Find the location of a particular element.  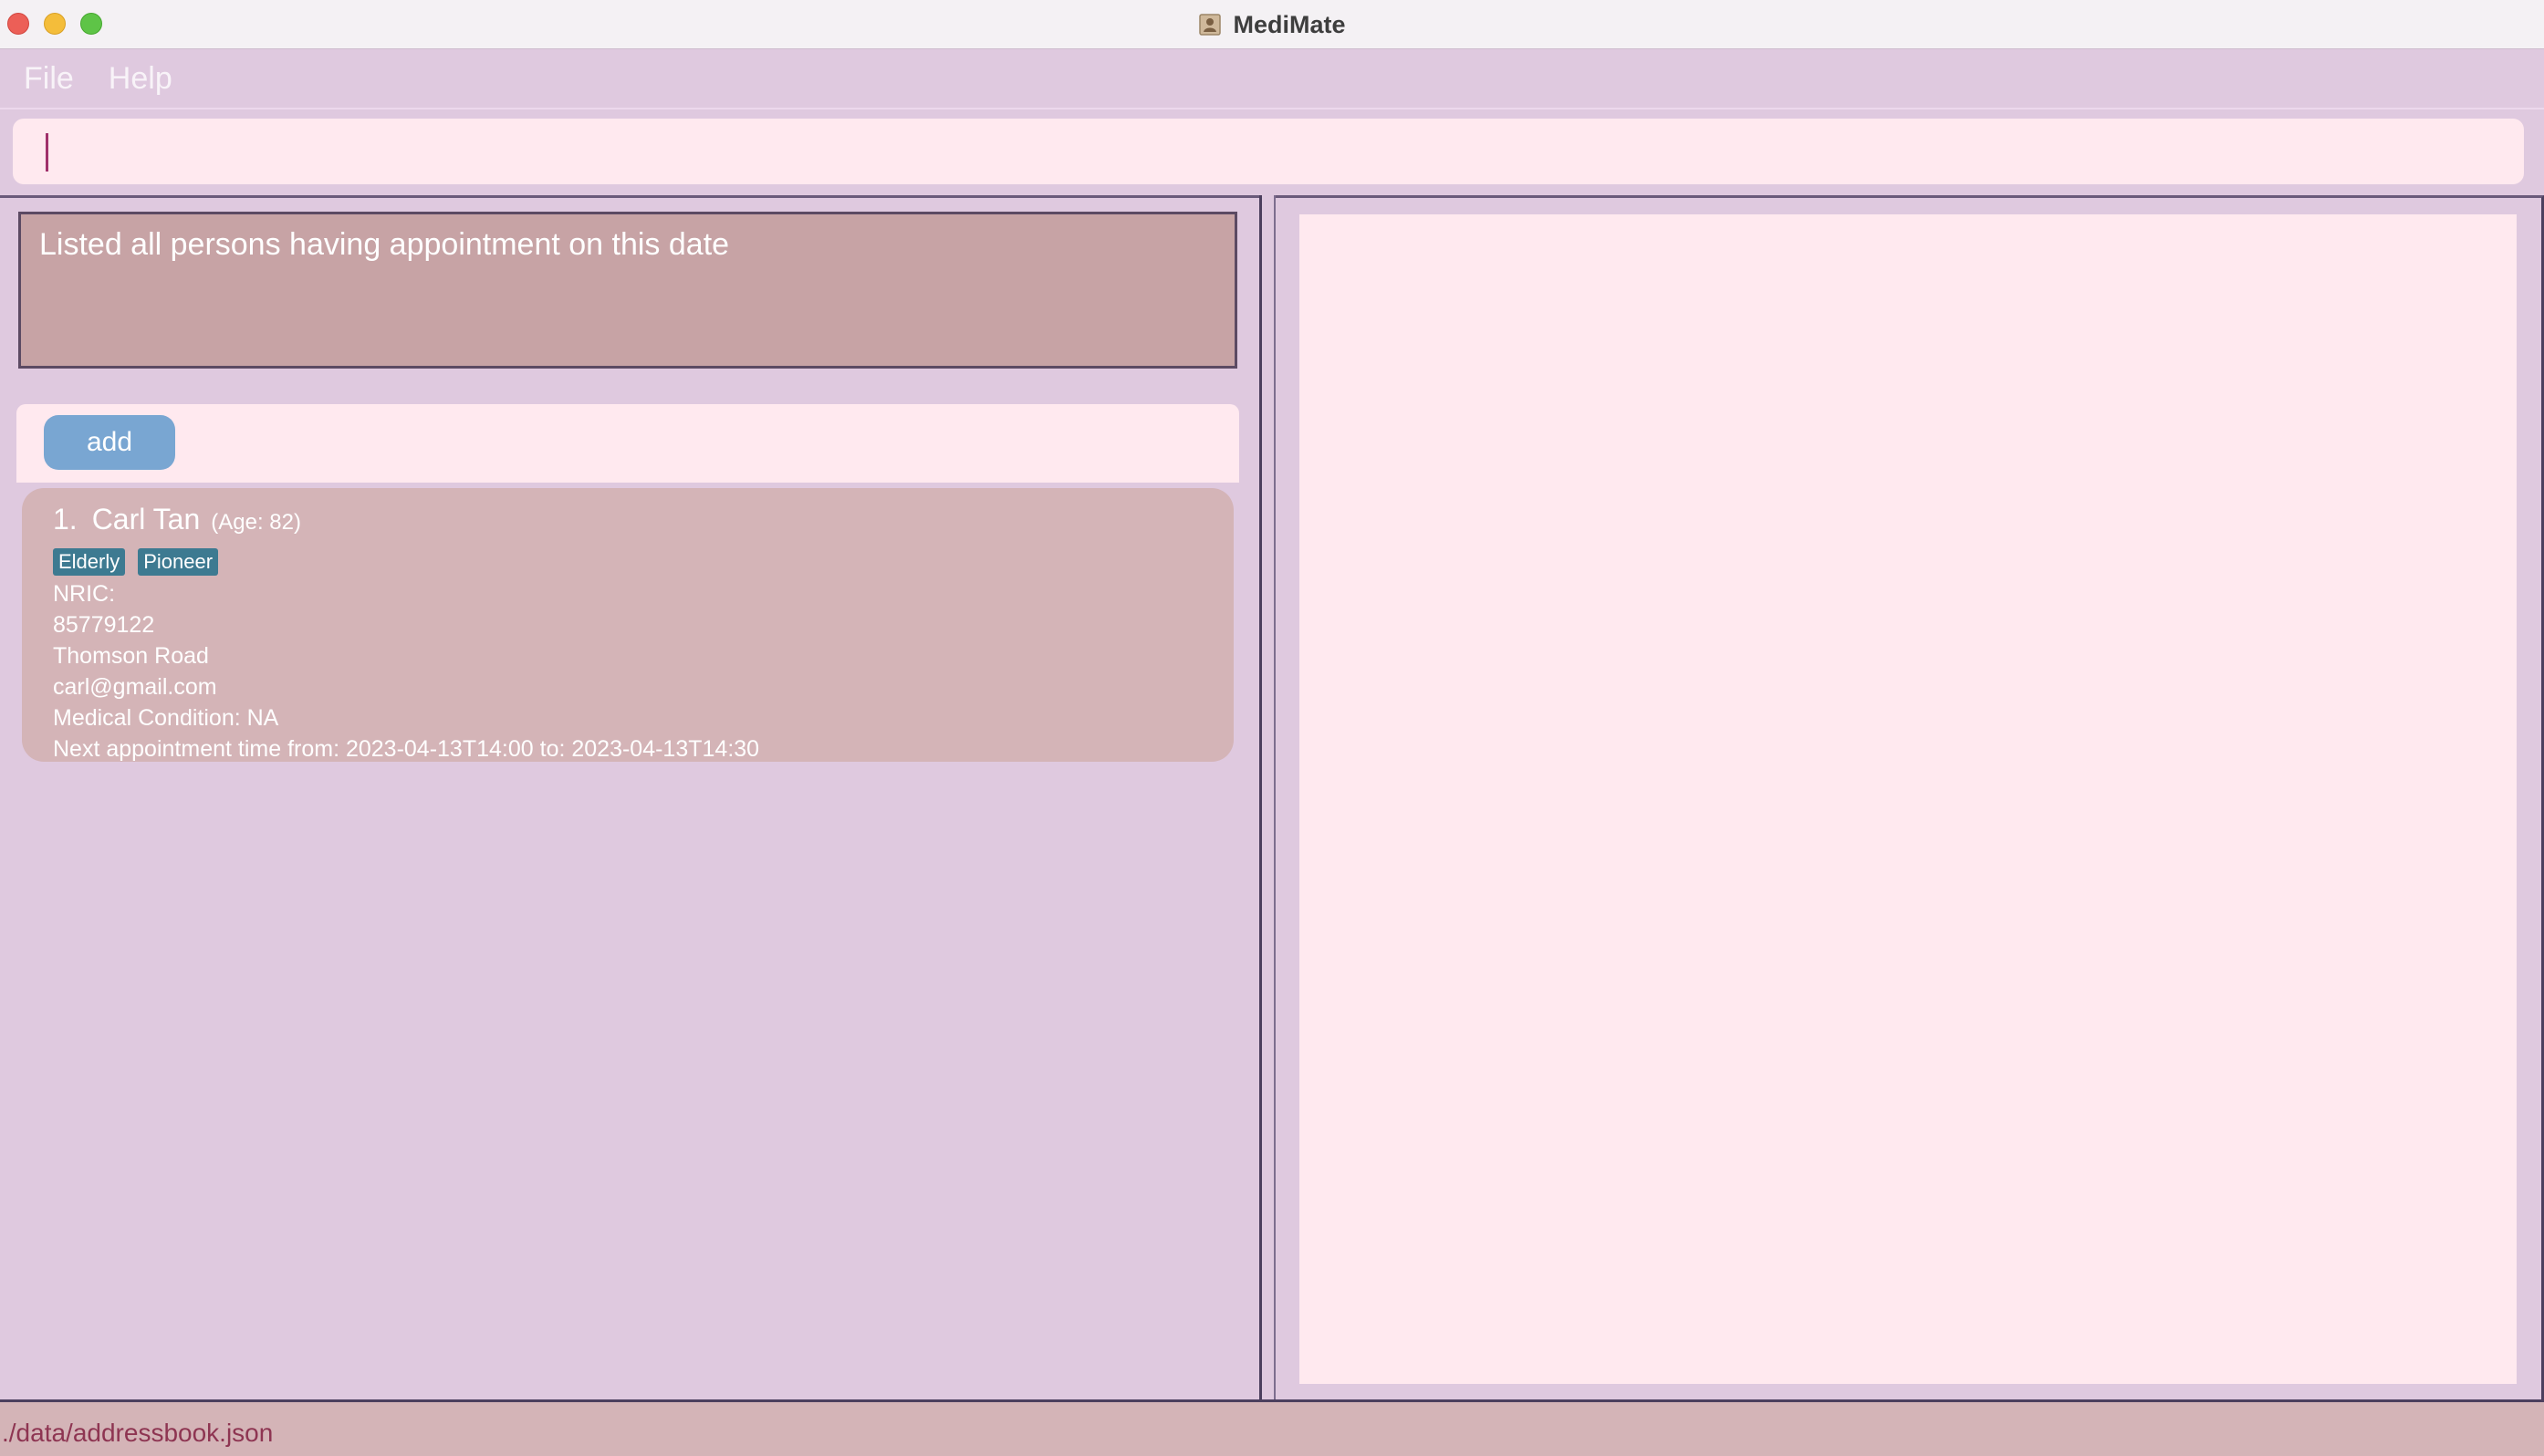

menu-bar: File Help is located at coordinates (1272, 79).